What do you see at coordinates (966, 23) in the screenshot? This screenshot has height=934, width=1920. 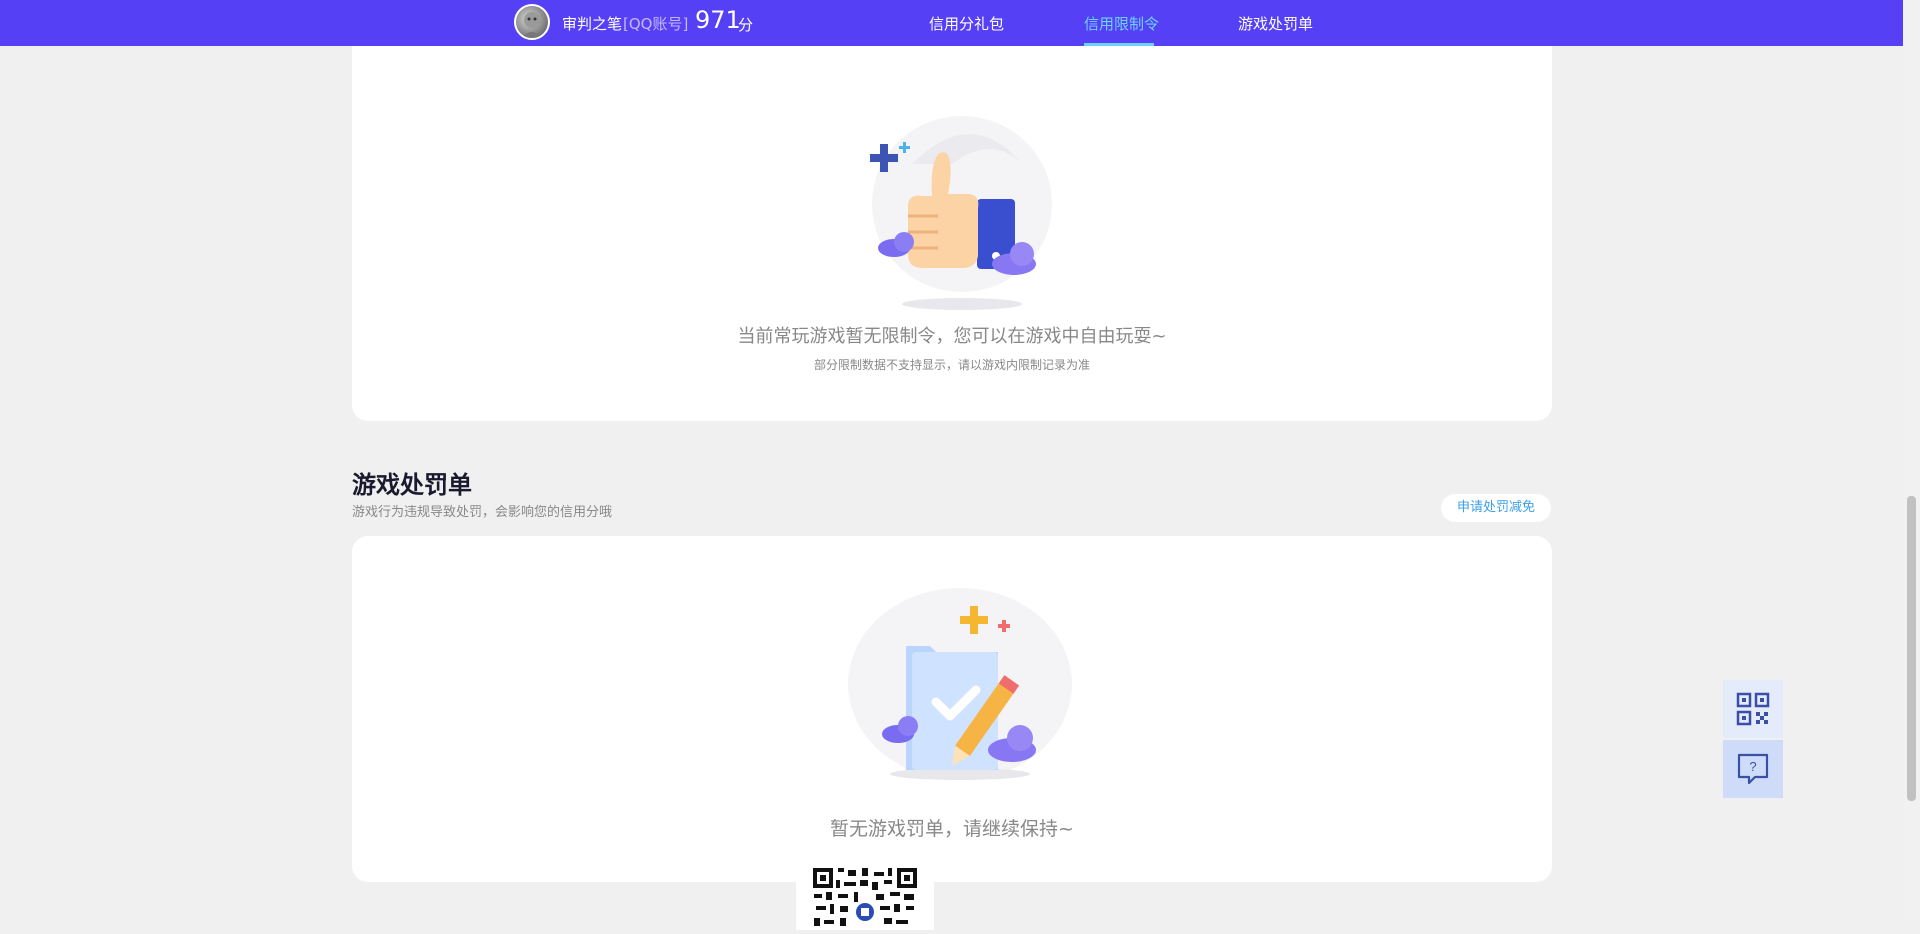 I see `nav-credit-gift: 信用分礼包` at bounding box center [966, 23].